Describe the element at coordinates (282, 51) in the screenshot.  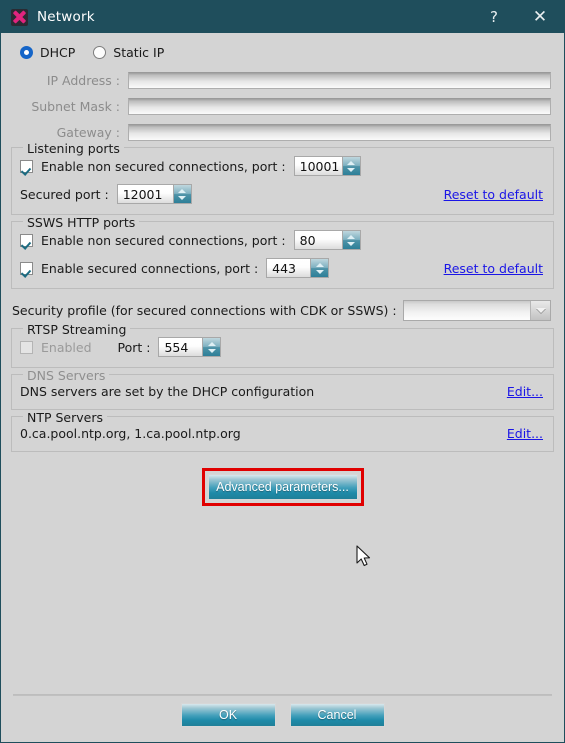
I see `ip-mode-radio-group: DHCP Static IP` at that location.